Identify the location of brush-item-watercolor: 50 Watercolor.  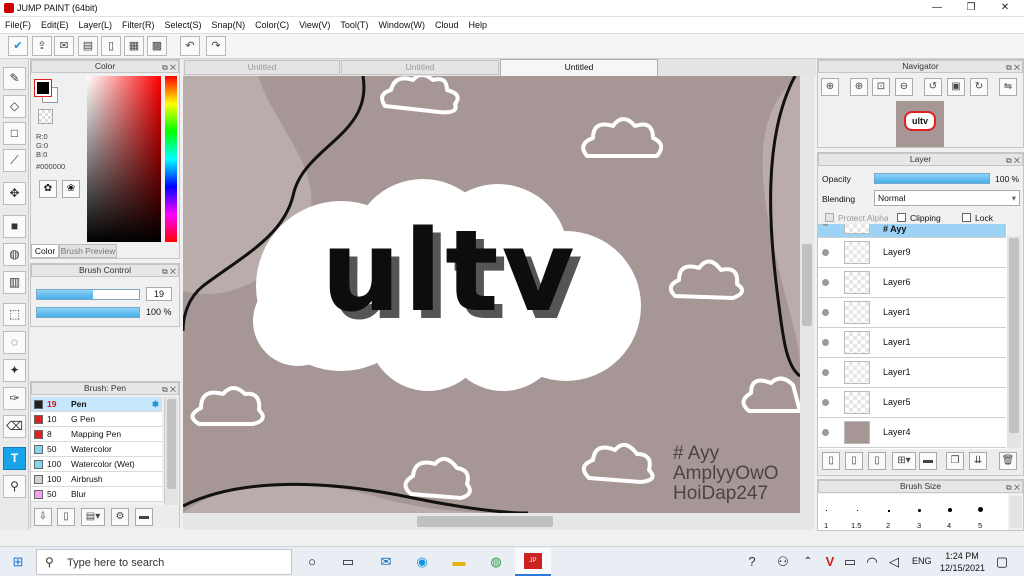
(96, 449).